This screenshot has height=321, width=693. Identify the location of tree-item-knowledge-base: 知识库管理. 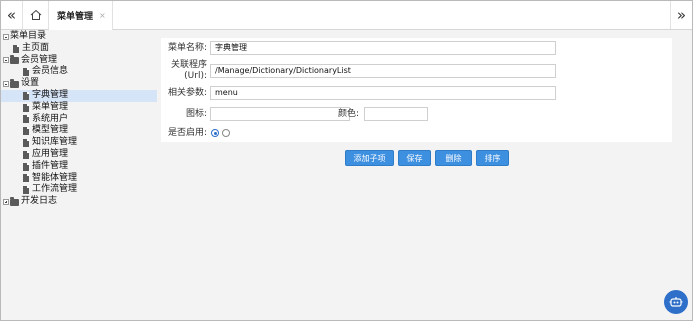
(79, 143).